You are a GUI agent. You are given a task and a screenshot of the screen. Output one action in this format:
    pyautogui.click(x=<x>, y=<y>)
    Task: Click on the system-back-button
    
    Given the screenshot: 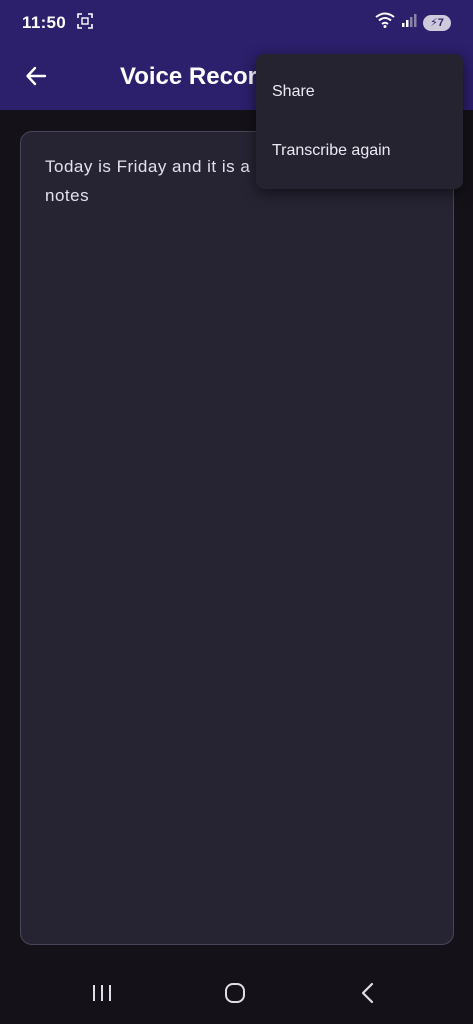 What is the action you would take?
    pyautogui.click(x=368, y=995)
    